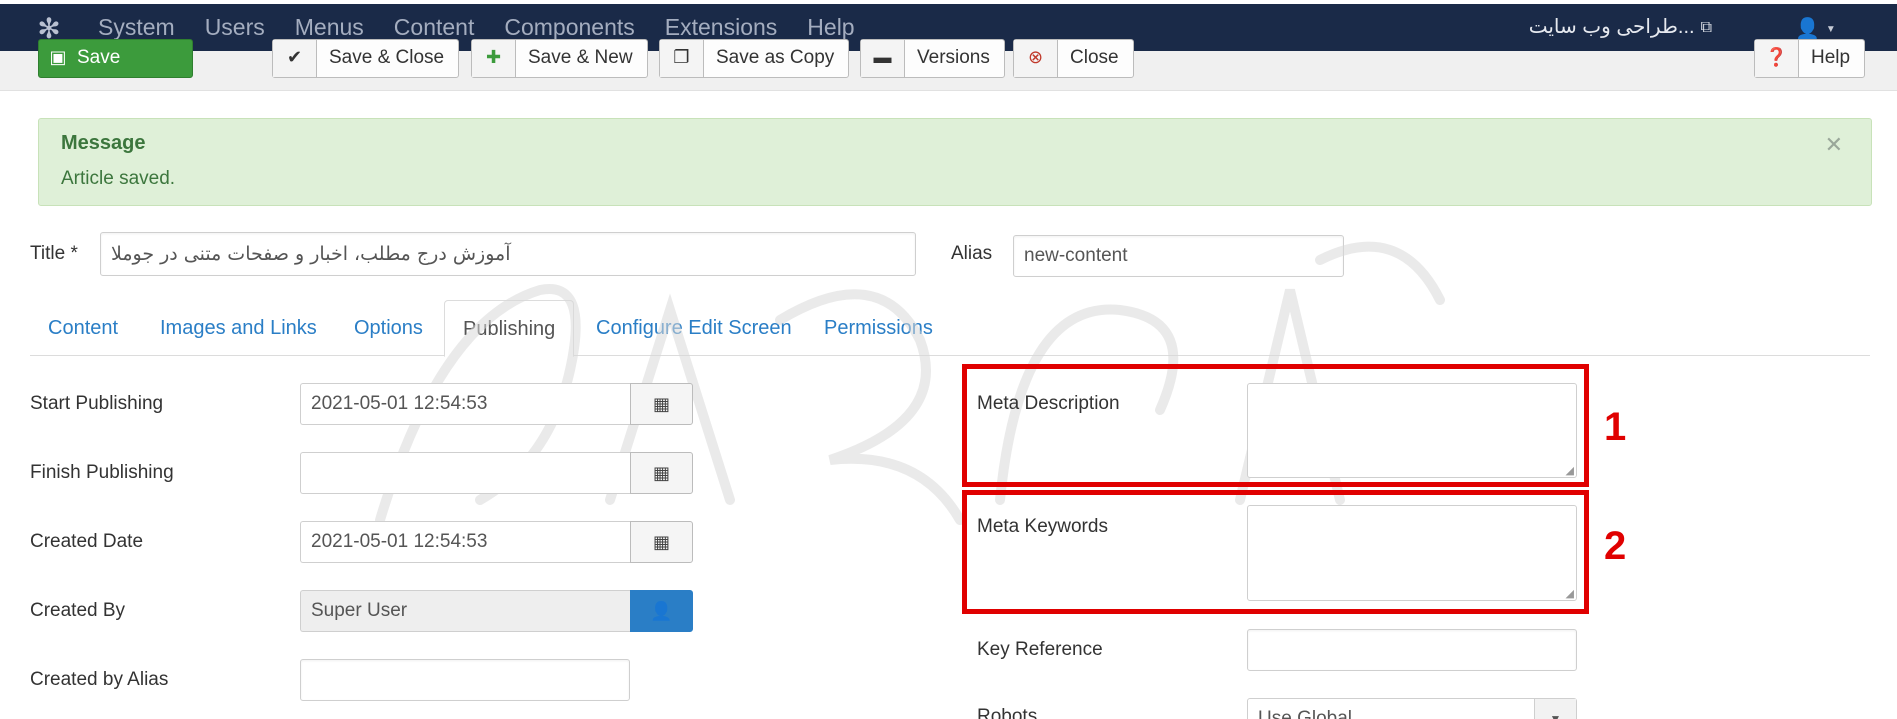 The height and width of the screenshot is (719, 1897). I want to click on select-user-icon: 👤, so click(661, 611).